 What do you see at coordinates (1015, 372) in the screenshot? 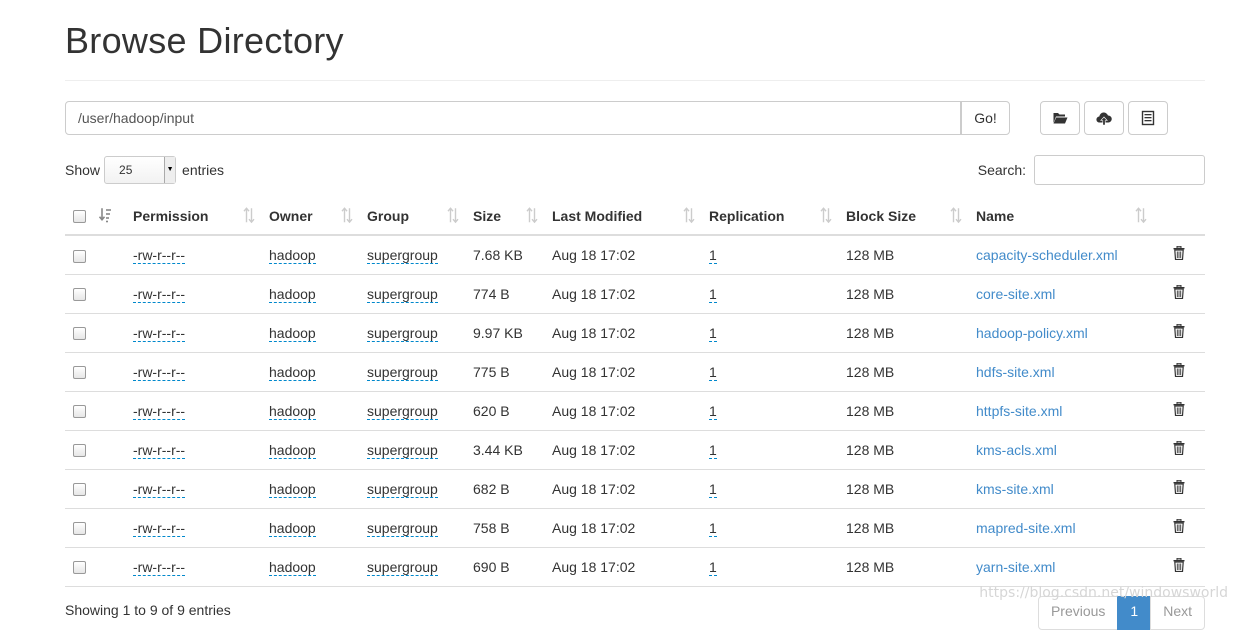
I see `file-name-link: hdfs-site.xml` at bounding box center [1015, 372].